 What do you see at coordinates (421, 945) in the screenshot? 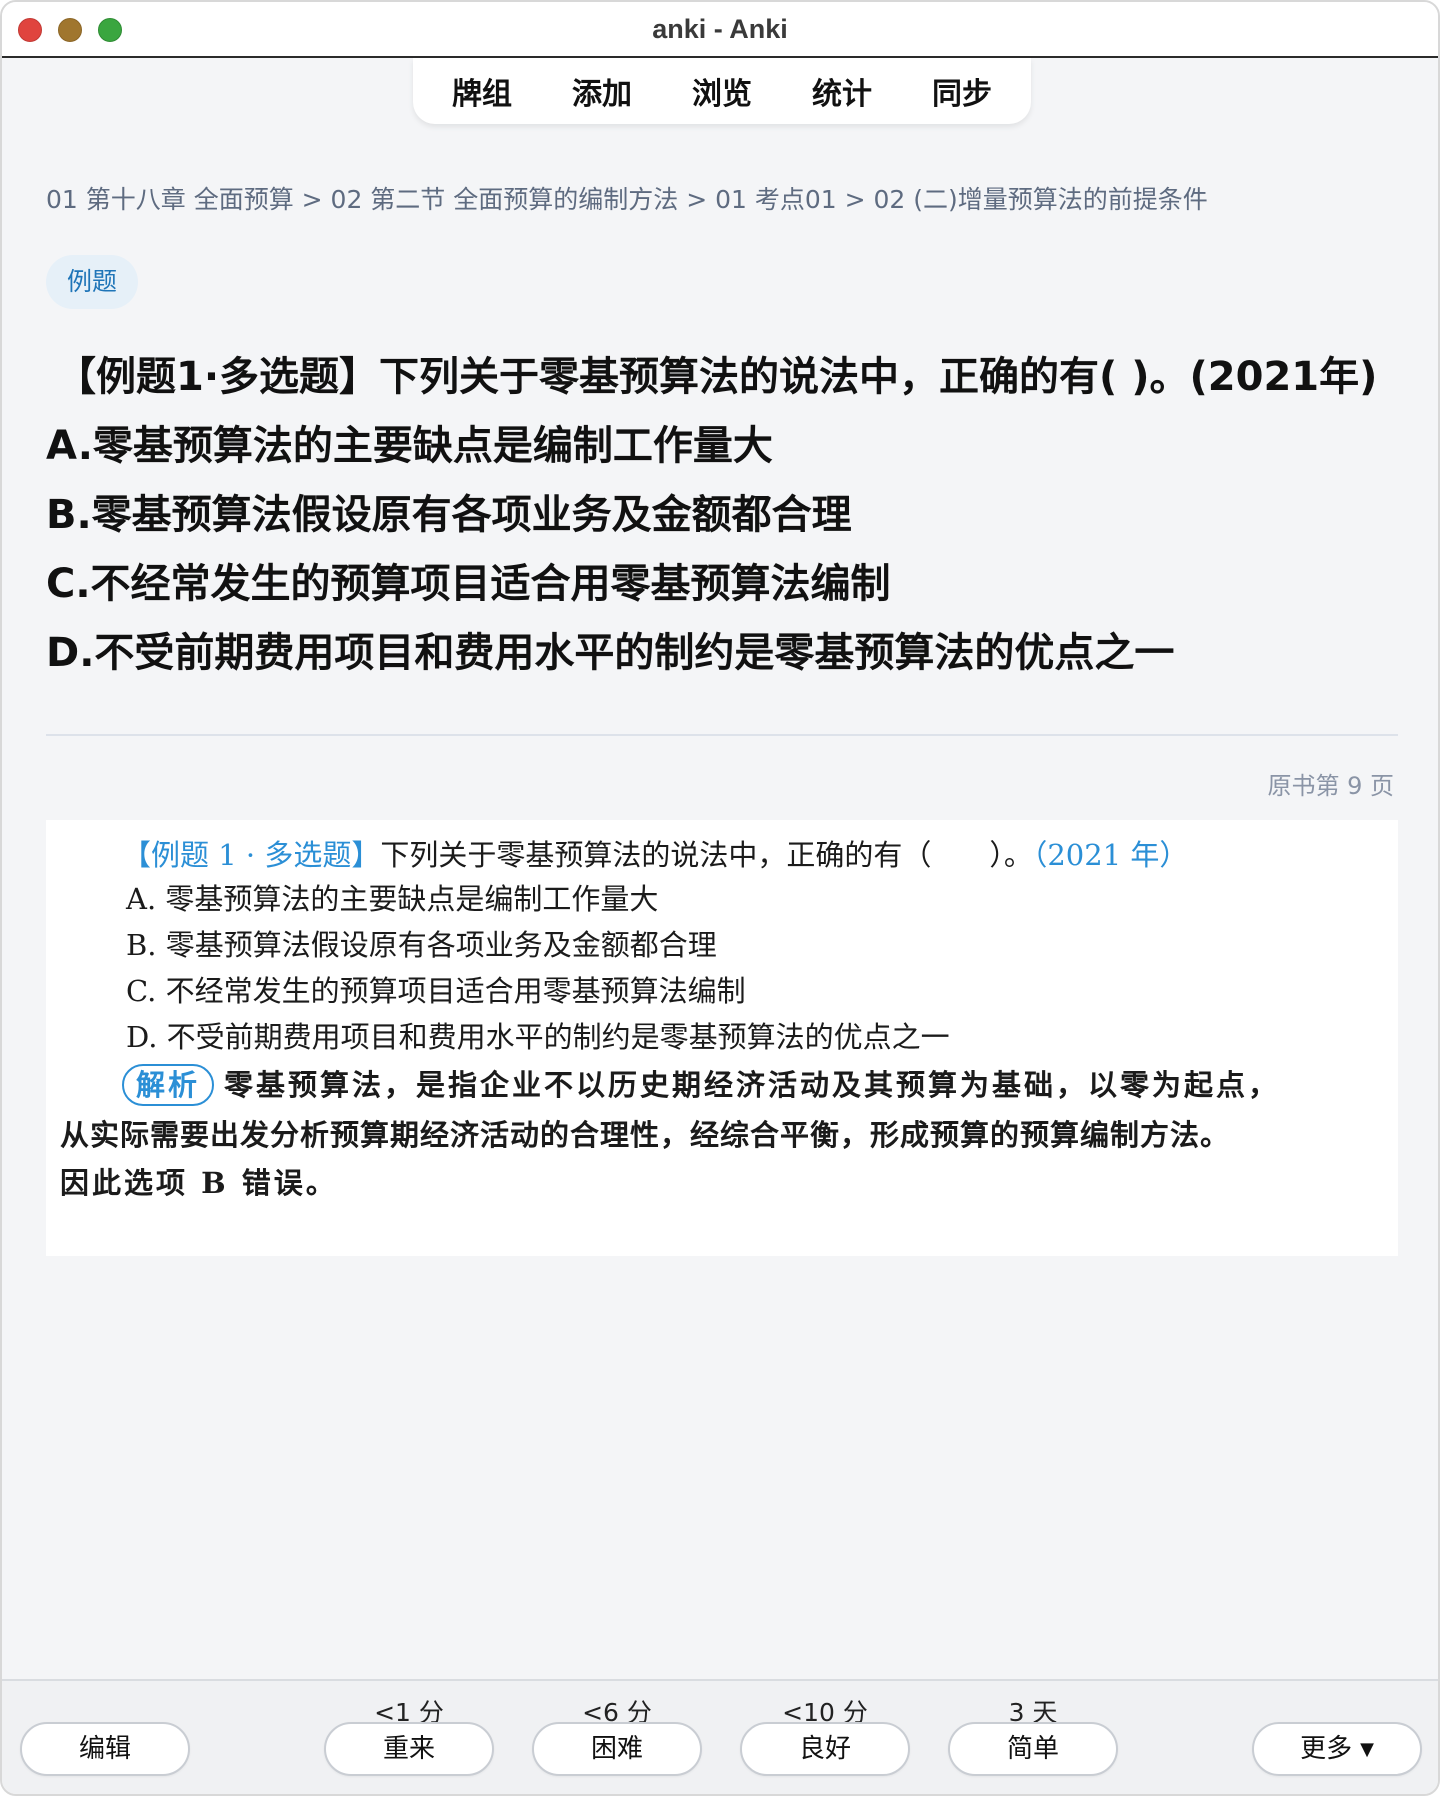
I see `scan-option-b: B. 零基预算法假设原有各项业务及金额都合理` at bounding box center [421, 945].